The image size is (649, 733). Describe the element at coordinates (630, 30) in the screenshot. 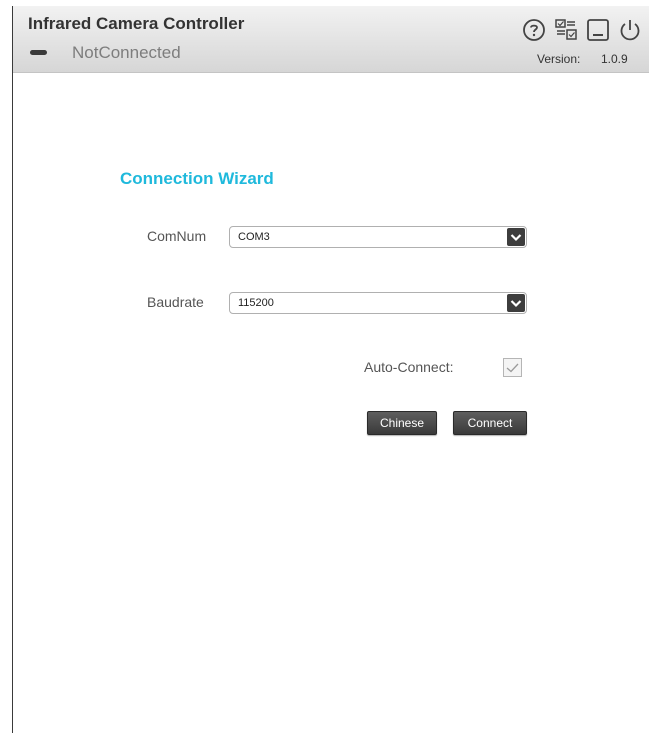

I see `power-icon` at that location.